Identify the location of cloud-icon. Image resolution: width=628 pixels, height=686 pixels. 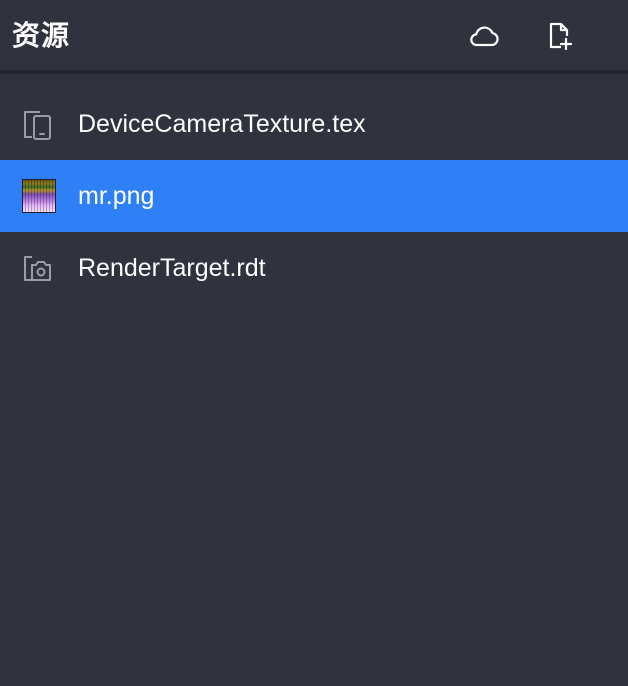
(484, 38).